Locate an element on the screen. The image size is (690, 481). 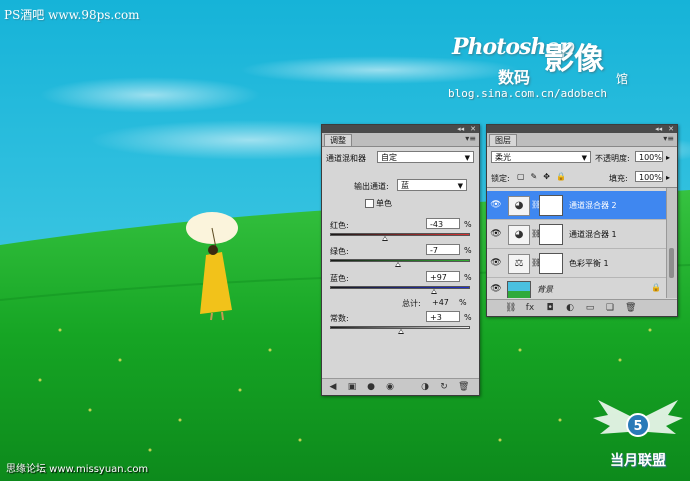
output-channel-value: 蓝 is located at coordinates (405, 185).